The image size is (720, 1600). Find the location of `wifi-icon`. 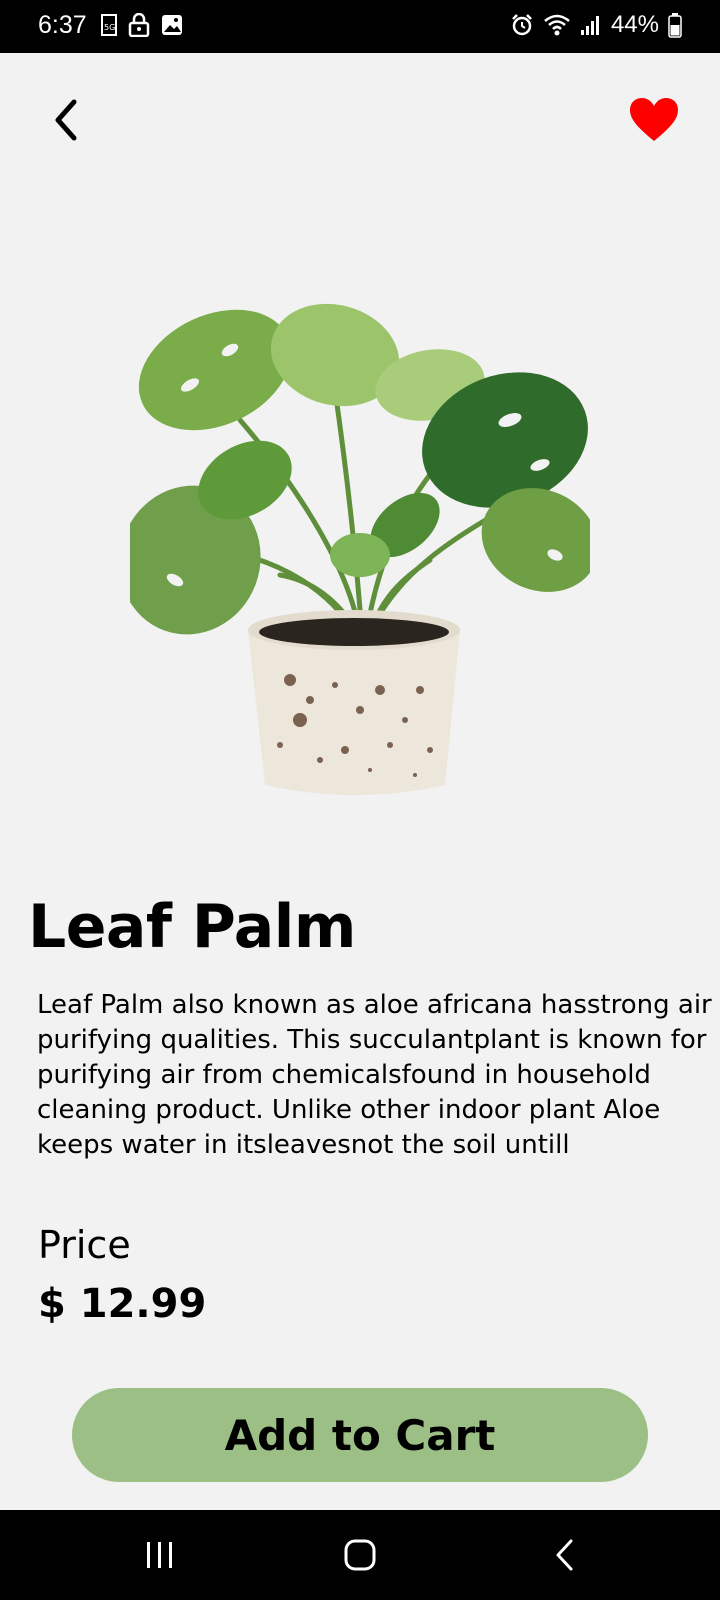

wifi-icon is located at coordinates (557, 25).